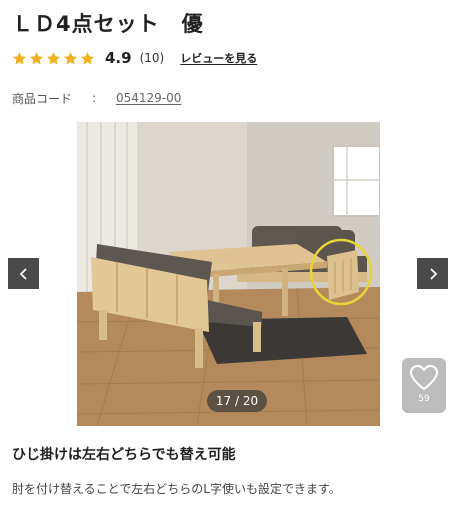  I want to click on product-code-row: 商品コード : 054129-00, so click(96, 98).